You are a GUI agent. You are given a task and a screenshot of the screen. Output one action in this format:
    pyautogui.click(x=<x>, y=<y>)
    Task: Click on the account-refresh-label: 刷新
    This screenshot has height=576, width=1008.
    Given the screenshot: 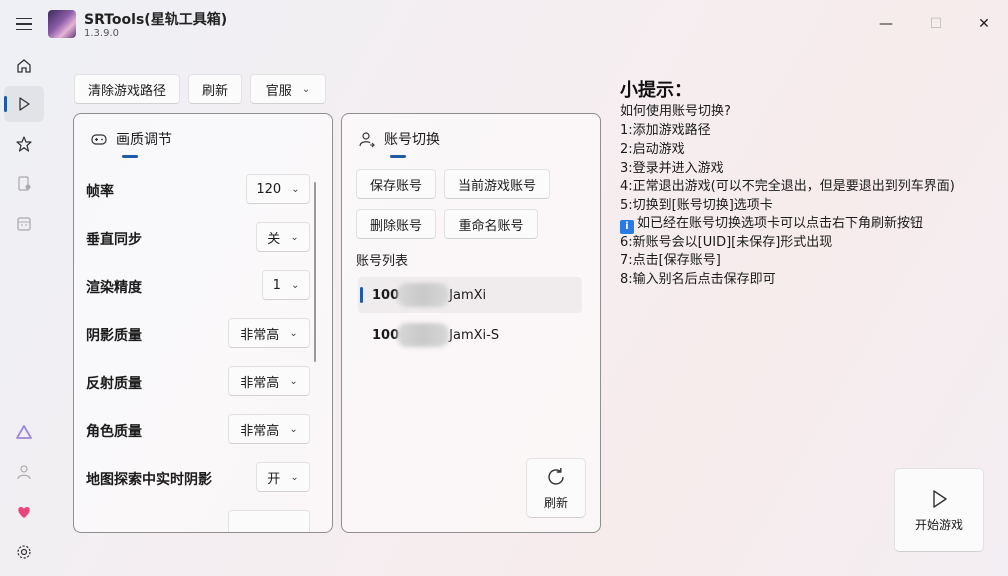 What is the action you would take?
    pyautogui.click(x=555, y=502)
    